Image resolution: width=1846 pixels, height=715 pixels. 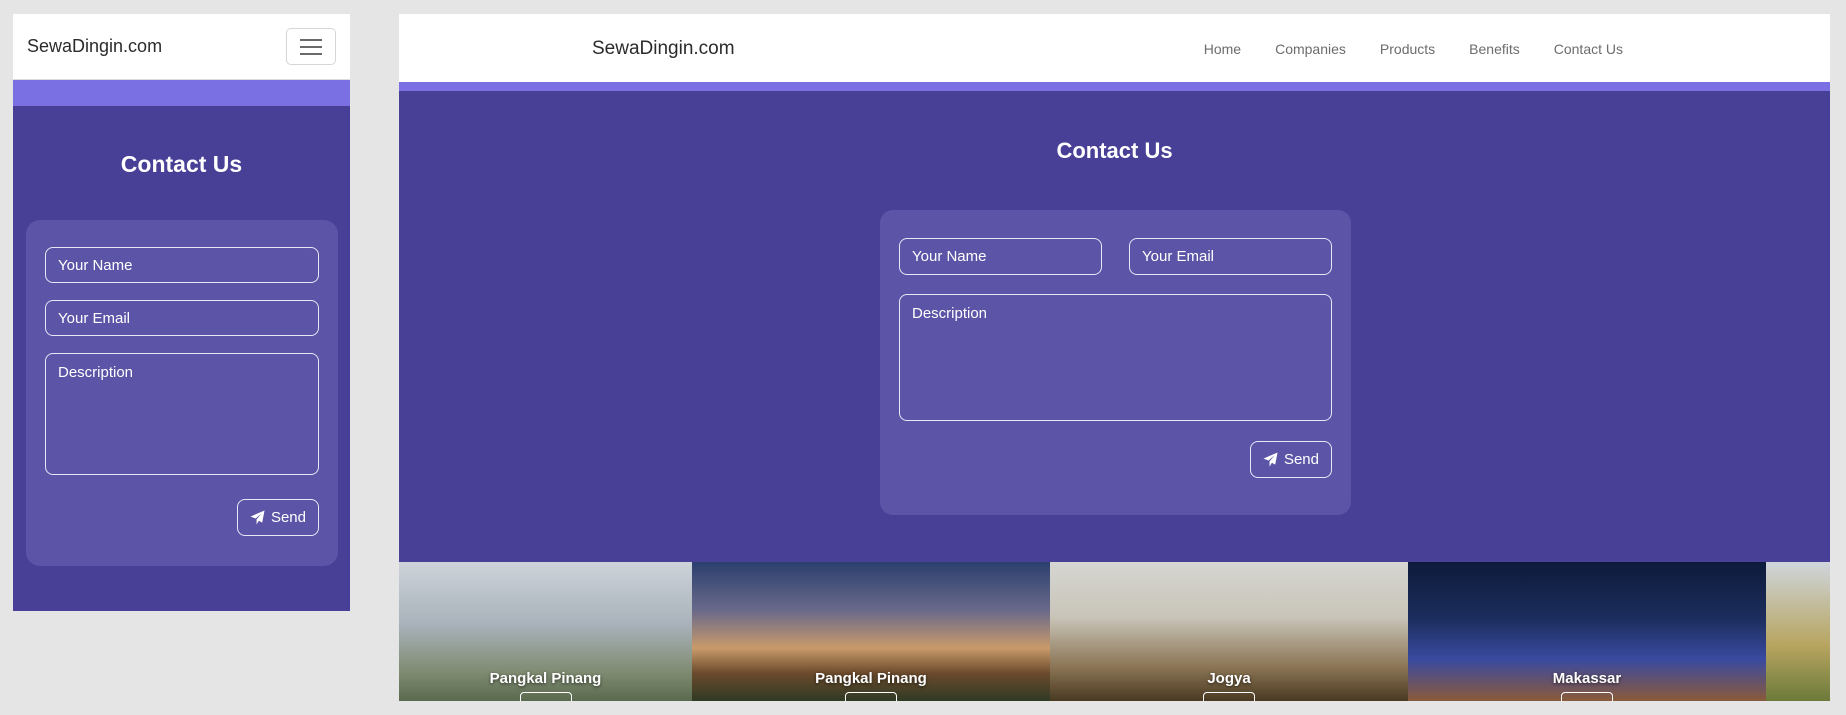 What do you see at coordinates (1587, 631) in the screenshot?
I see `city-card: Makassar` at bounding box center [1587, 631].